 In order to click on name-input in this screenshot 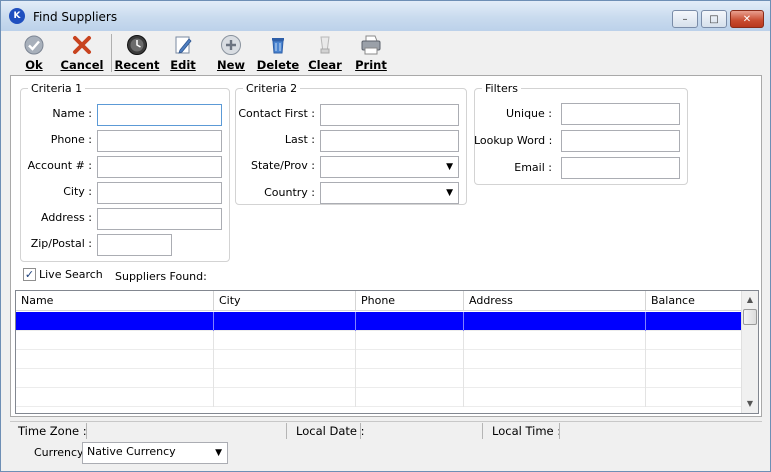, I will do `click(159, 115)`.